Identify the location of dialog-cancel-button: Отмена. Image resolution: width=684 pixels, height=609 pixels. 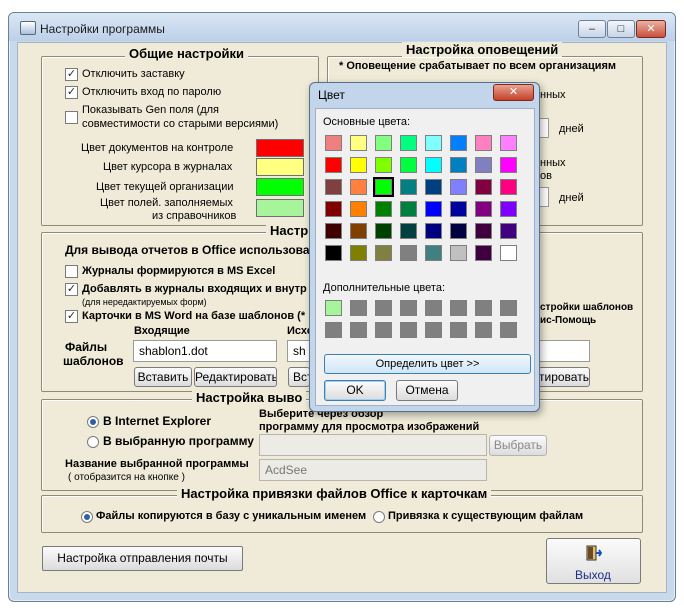
(427, 390).